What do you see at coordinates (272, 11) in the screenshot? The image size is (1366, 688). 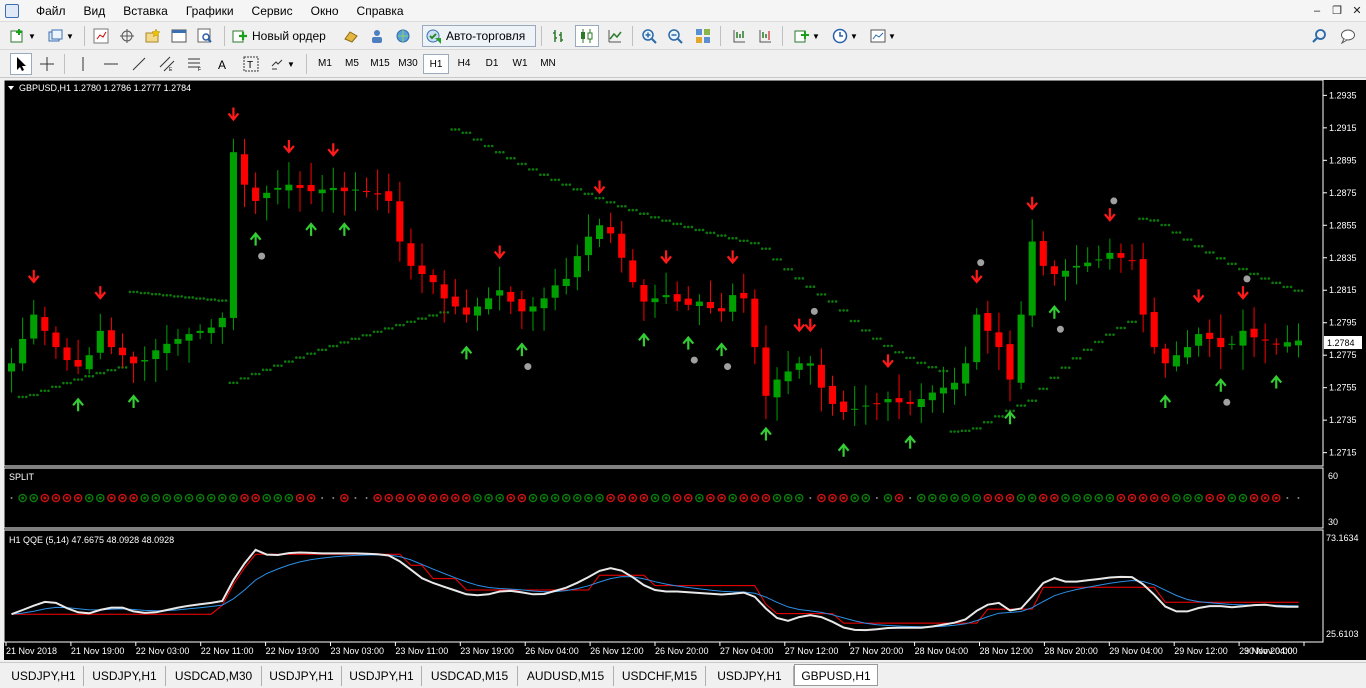 I see `menu-tools: Сервис` at bounding box center [272, 11].